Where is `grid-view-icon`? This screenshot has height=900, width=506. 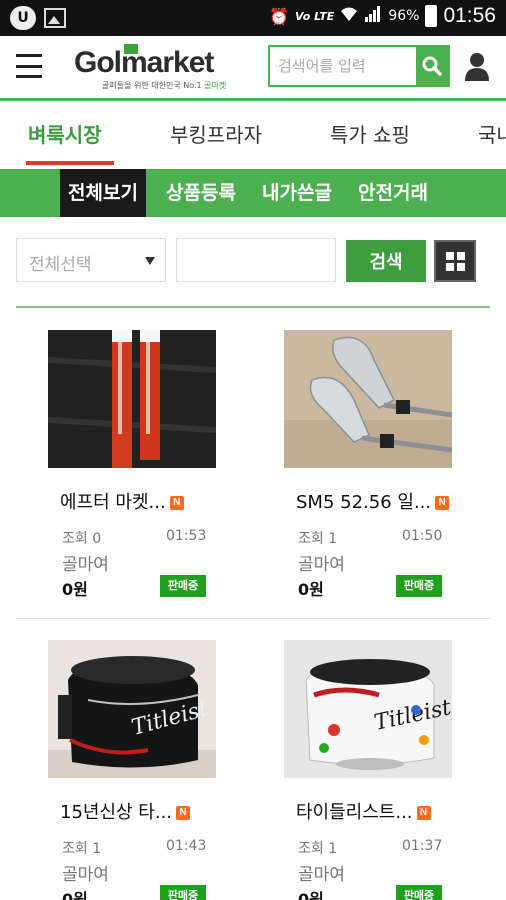 grid-view-icon is located at coordinates (455, 261).